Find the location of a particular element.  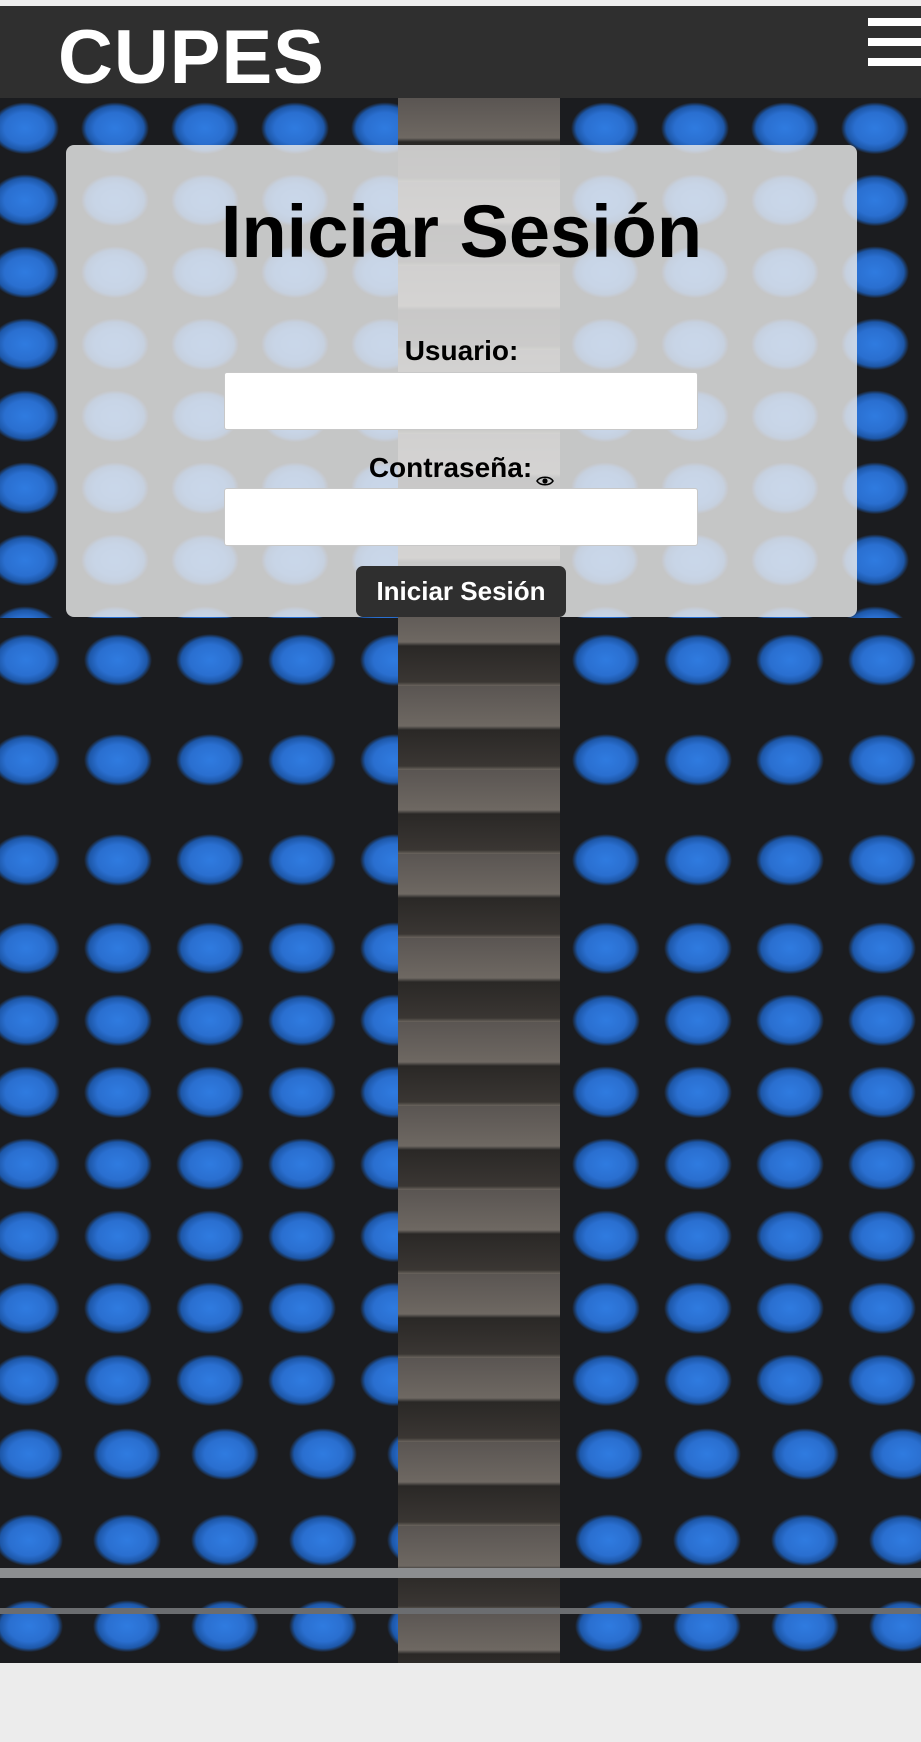

eye-icon is located at coordinates (545, 475).